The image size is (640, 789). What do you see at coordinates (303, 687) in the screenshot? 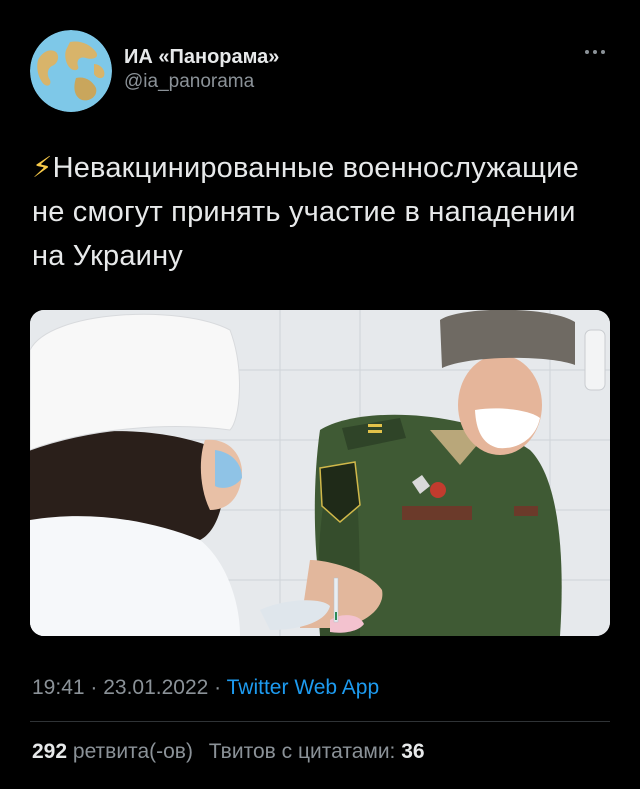
I see `source-app-link: Twitter Web App` at bounding box center [303, 687].